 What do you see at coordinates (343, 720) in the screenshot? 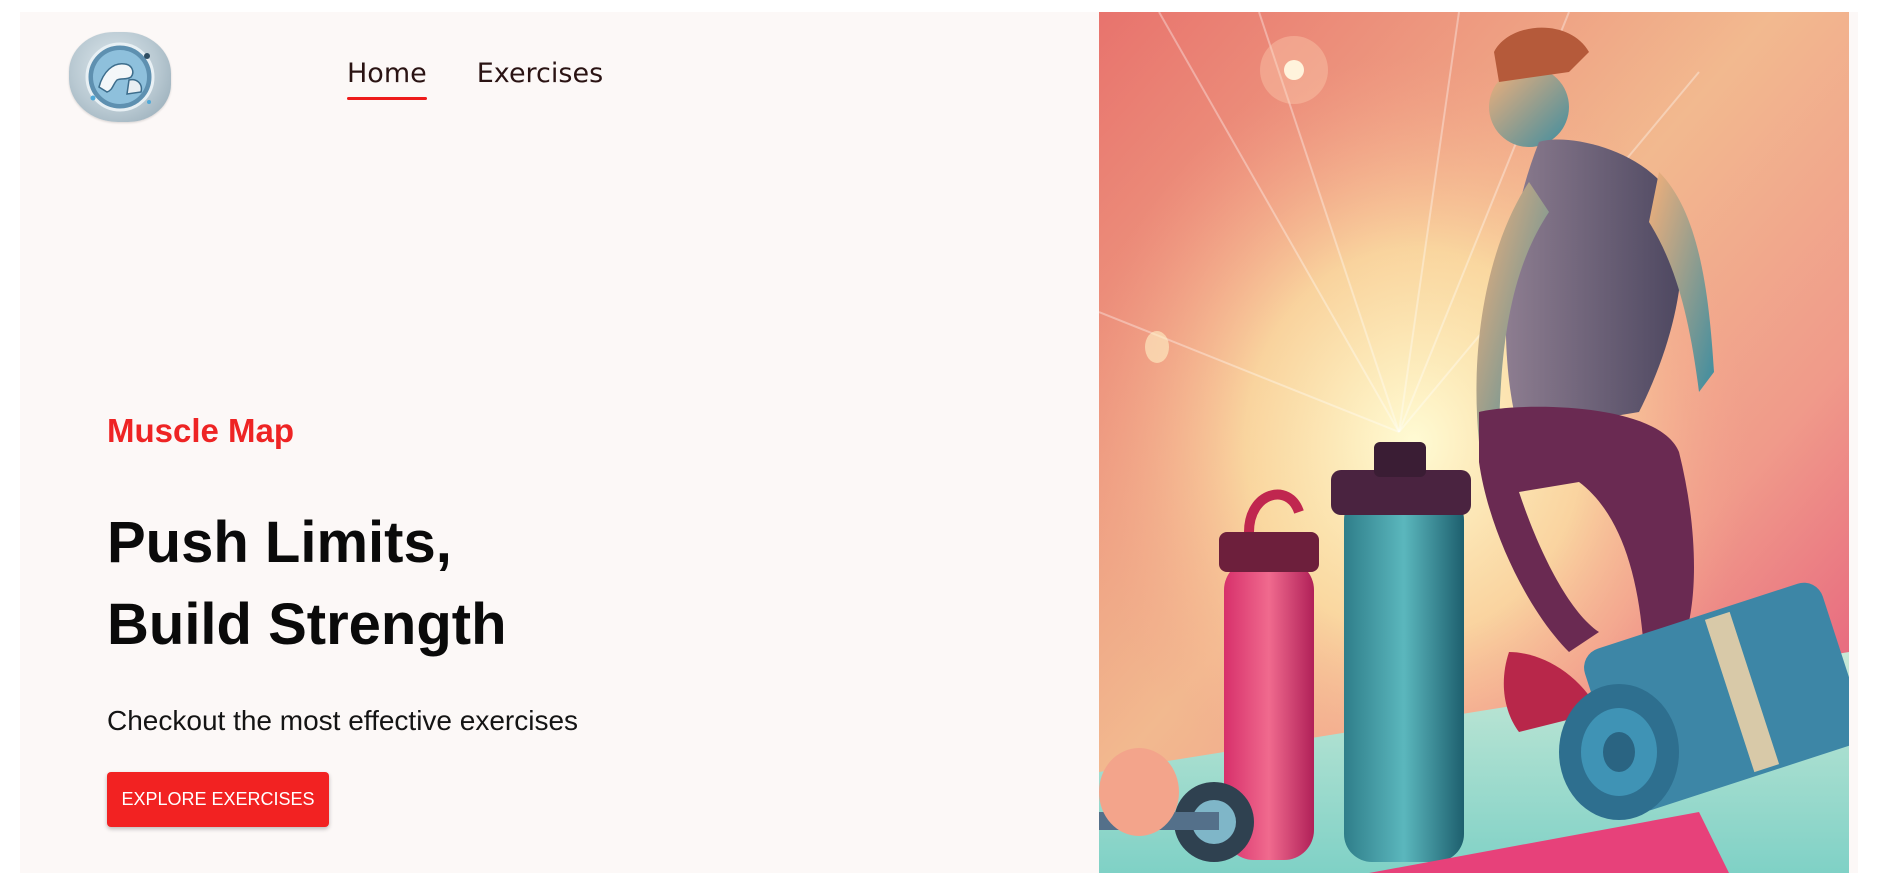
I see `hero-subtitle: Checkout the most effective exercises` at bounding box center [343, 720].